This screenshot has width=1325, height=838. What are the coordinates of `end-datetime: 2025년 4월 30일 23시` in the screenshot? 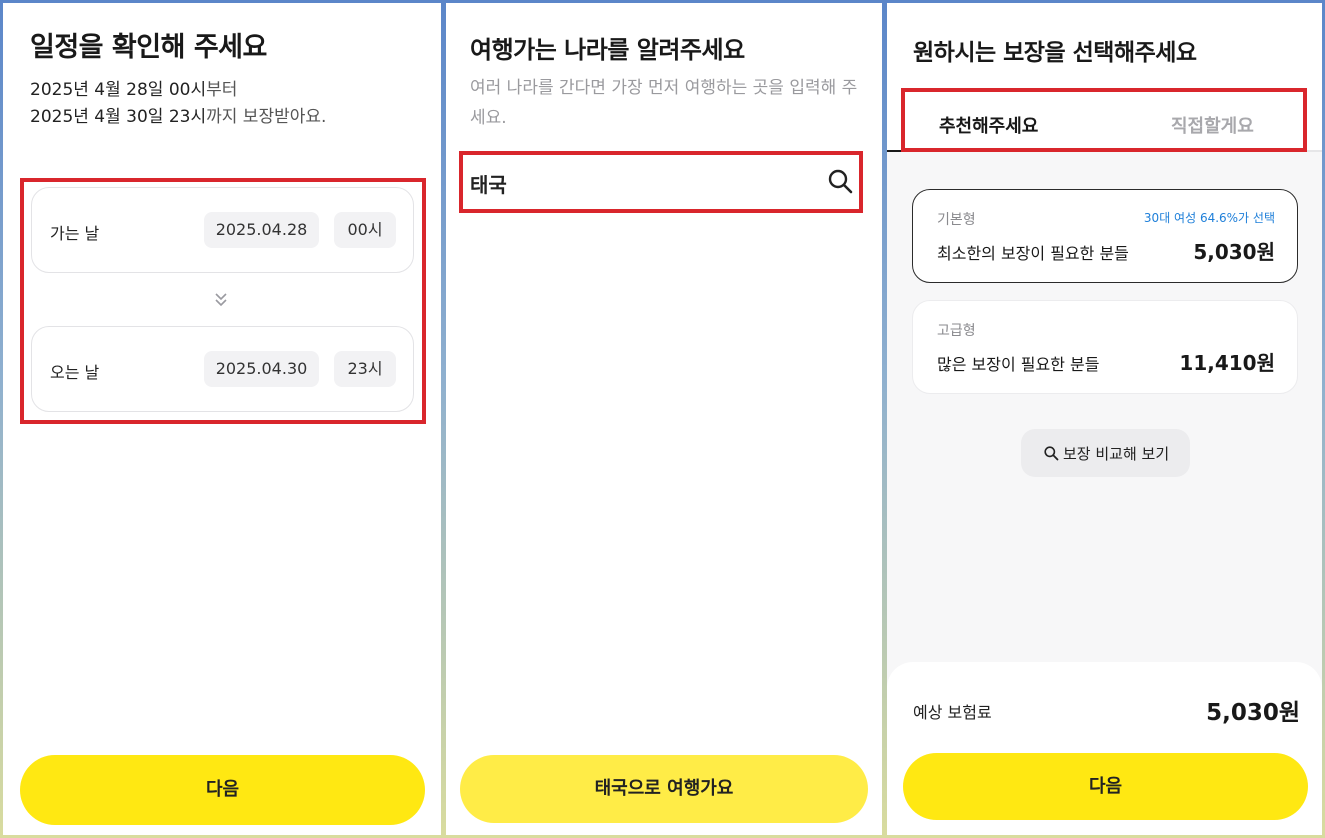 It's located at (118, 117).